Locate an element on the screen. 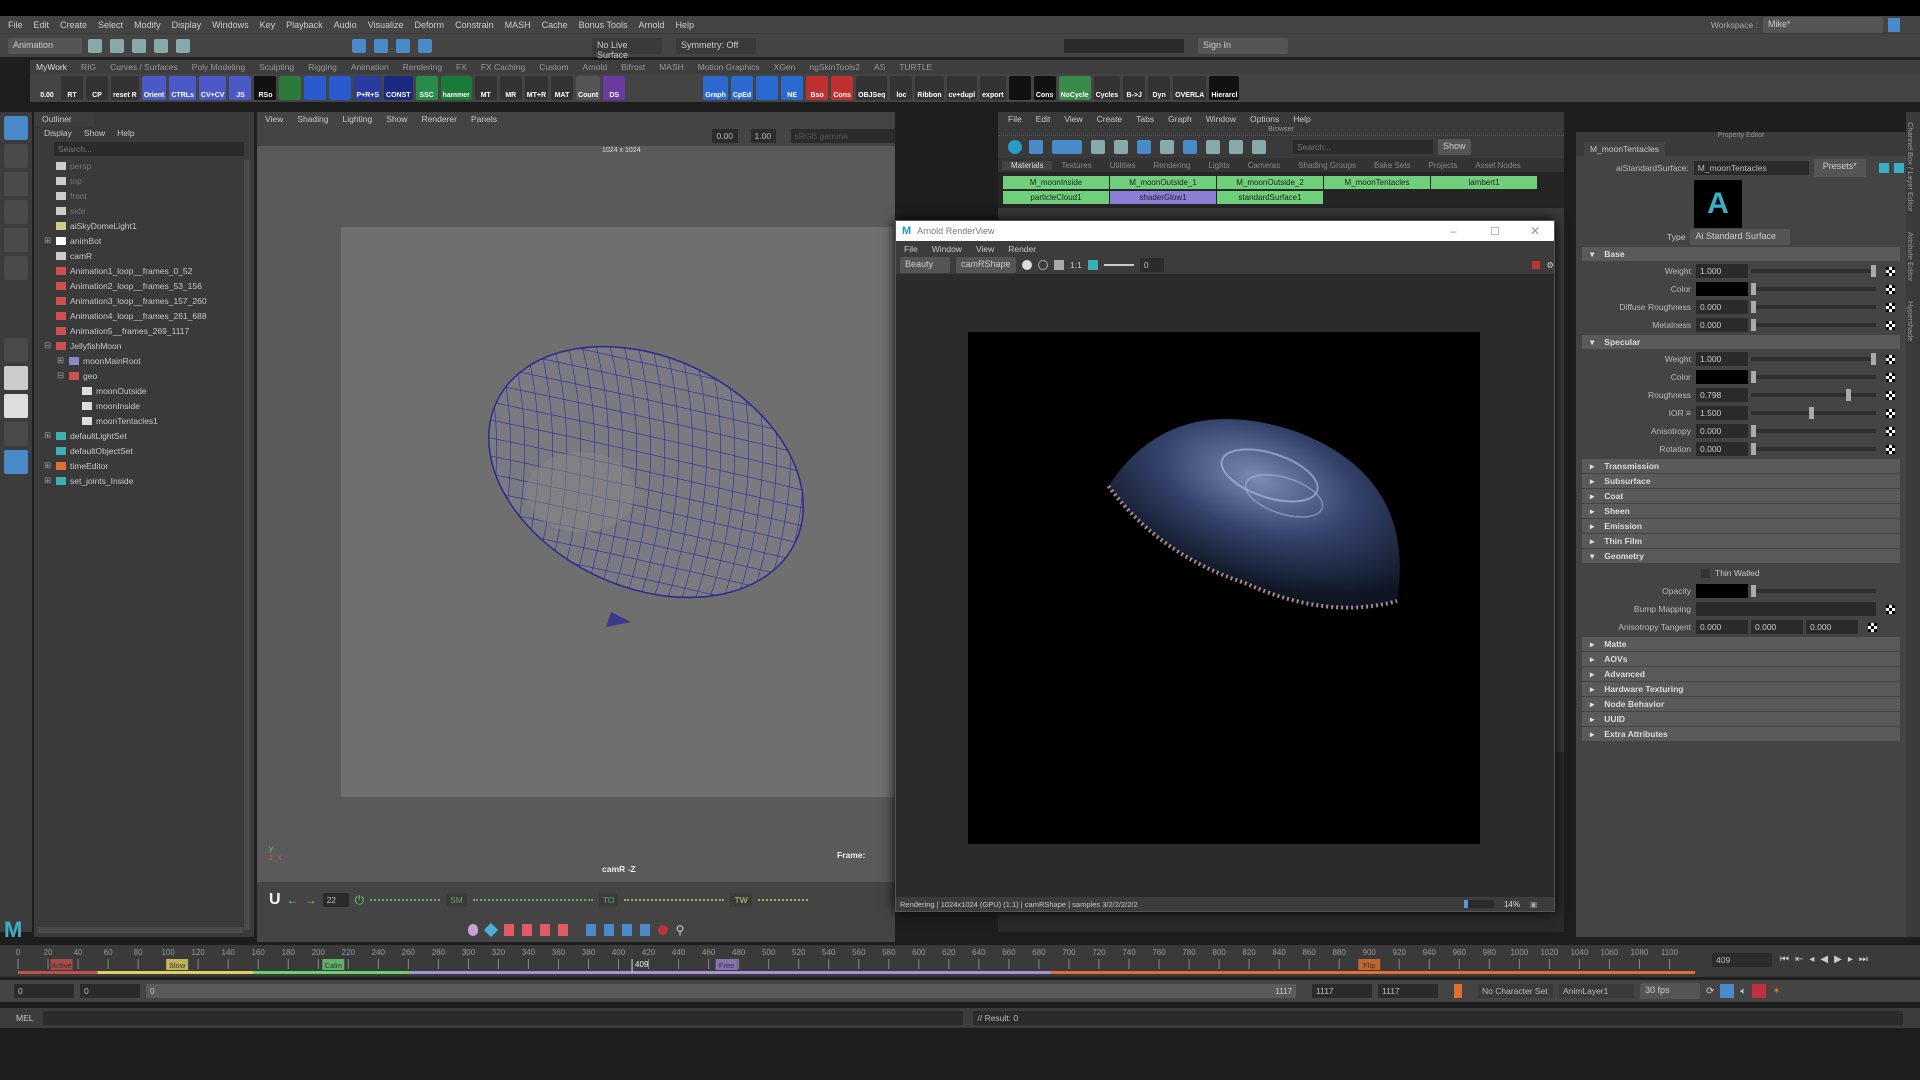  shelf-button-cons: Cons is located at coordinates (842, 88).